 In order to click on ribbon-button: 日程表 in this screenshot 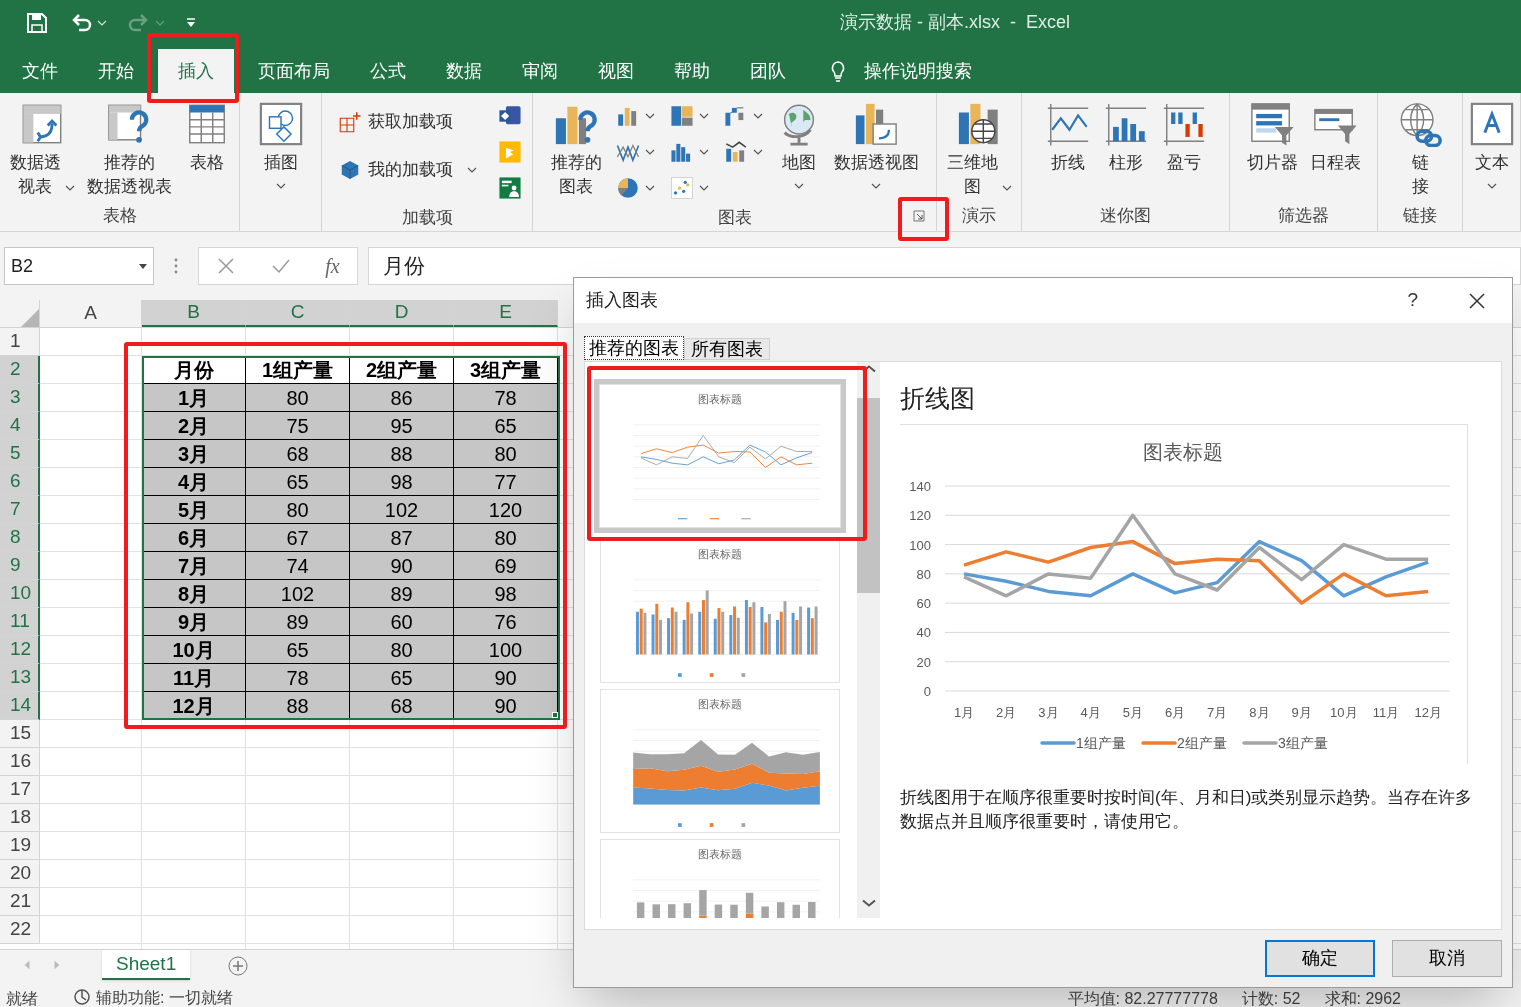, I will do `click(1335, 137)`.